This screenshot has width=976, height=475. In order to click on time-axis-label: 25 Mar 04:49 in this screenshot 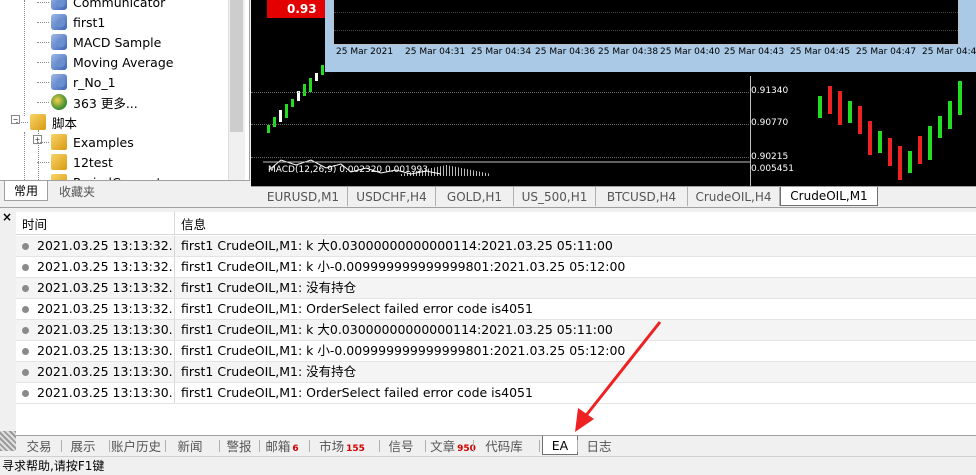, I will do `click(949, 52)`.